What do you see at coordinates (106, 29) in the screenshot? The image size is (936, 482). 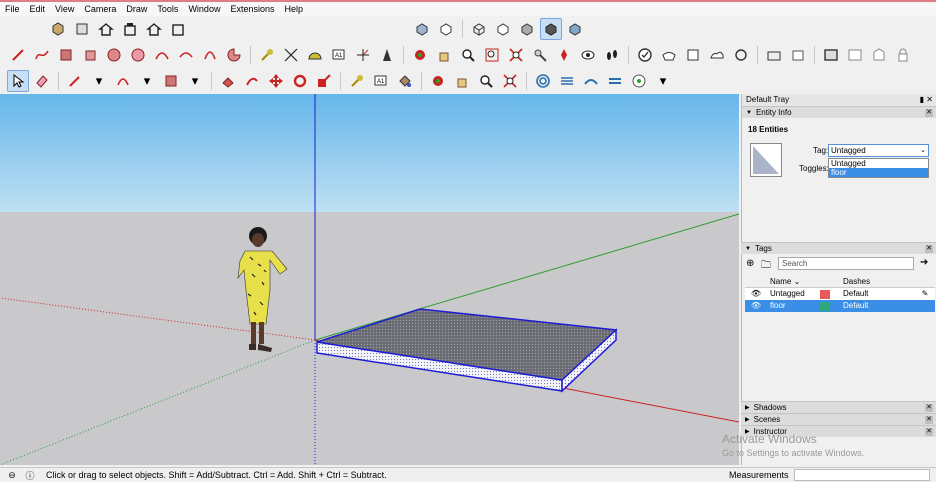 I see `front-view-icon` at bounding box center [106, 29].